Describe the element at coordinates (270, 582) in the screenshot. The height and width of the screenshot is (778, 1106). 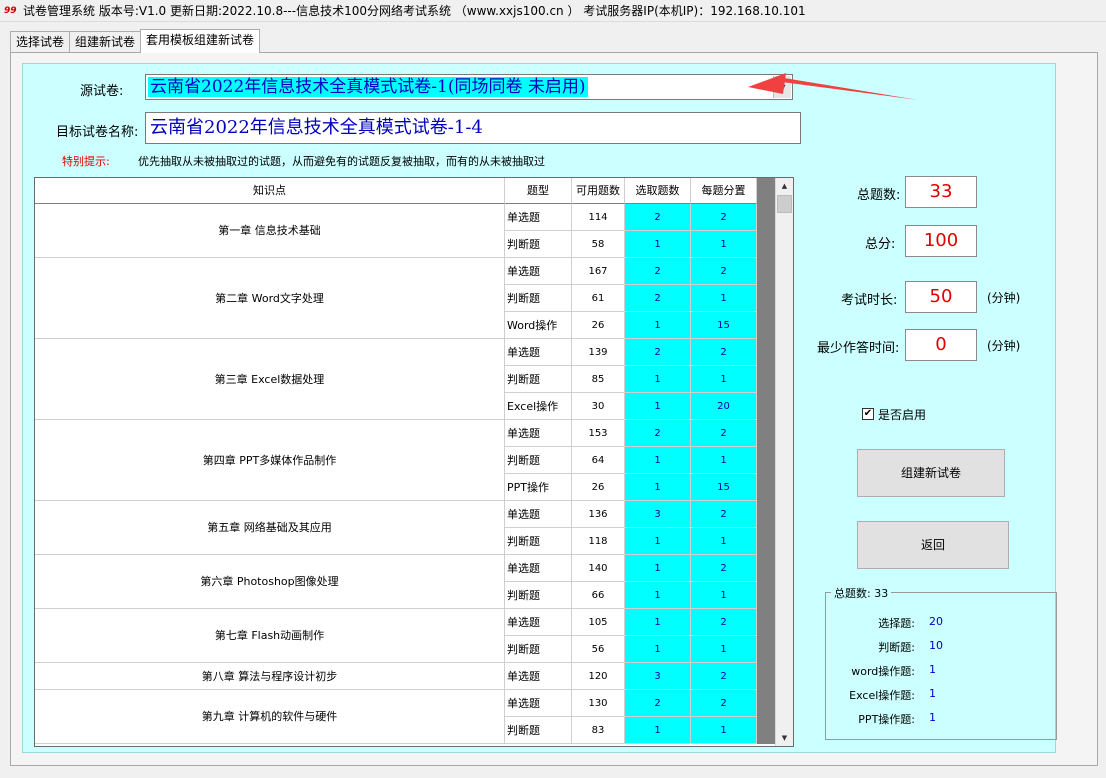
I see `chapter-cell: 第六章 Photoshop图像处理` at that location.